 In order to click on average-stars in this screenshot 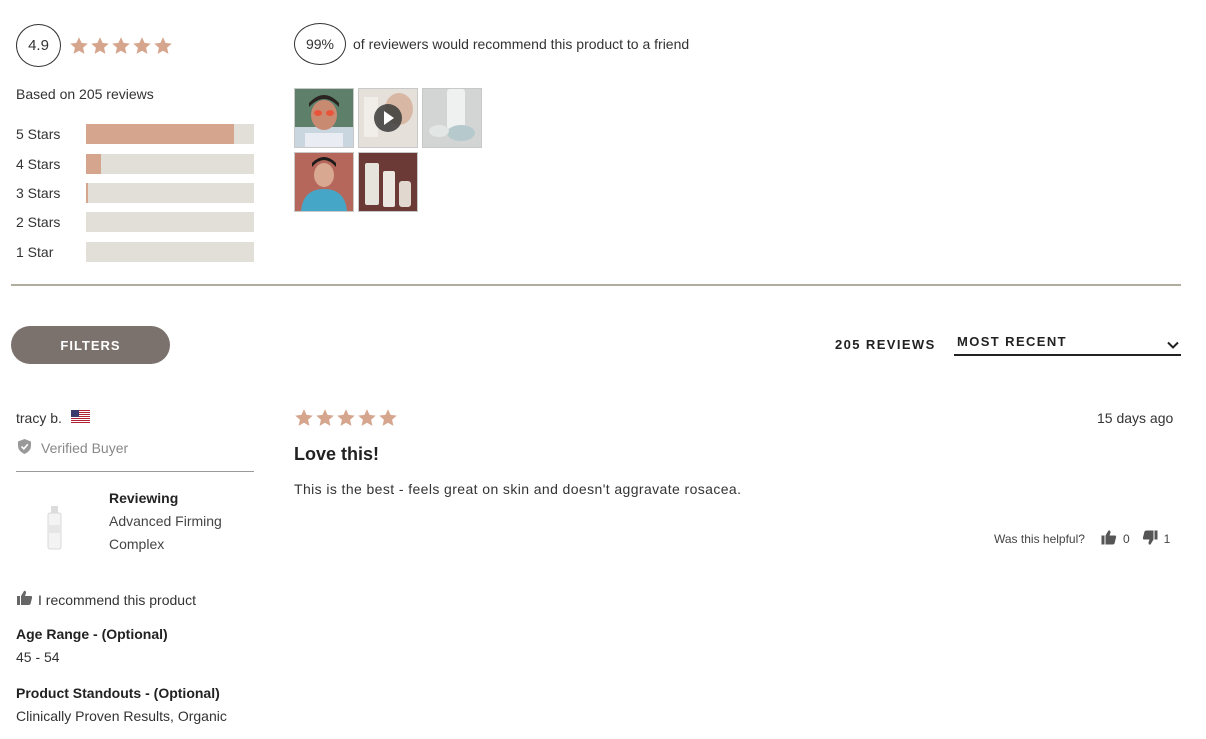, I will do `click(121, 46)`.